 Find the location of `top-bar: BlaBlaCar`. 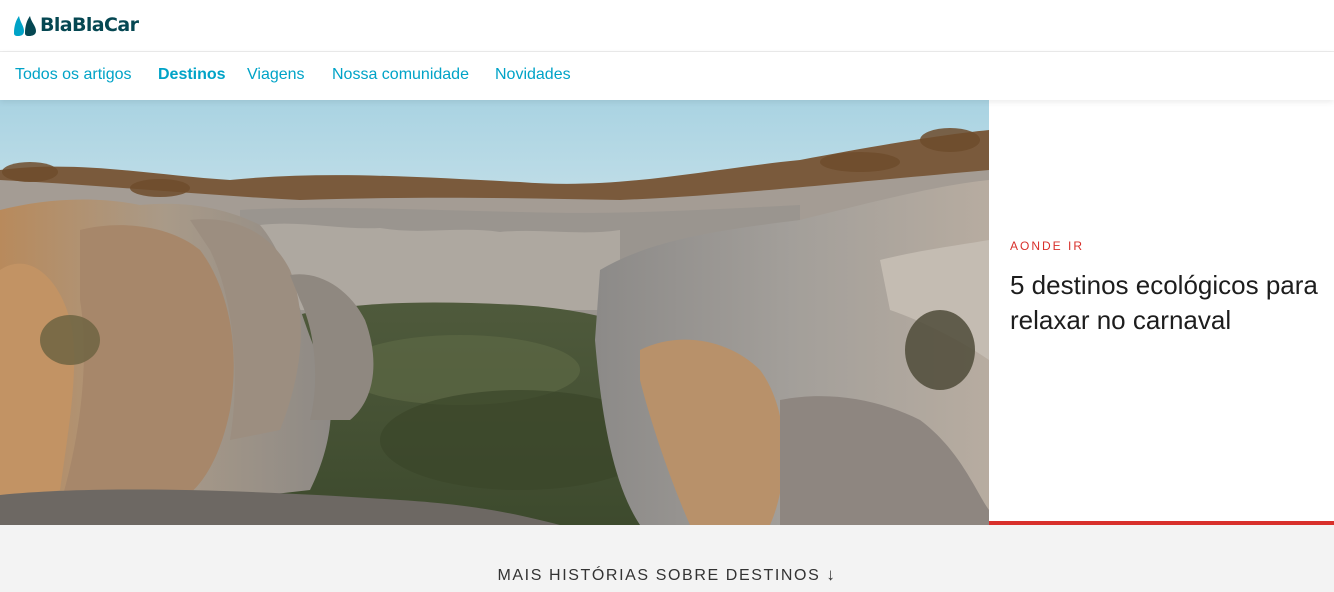

top-bar: BlaBlaCar is located at coordinates (667, 26).